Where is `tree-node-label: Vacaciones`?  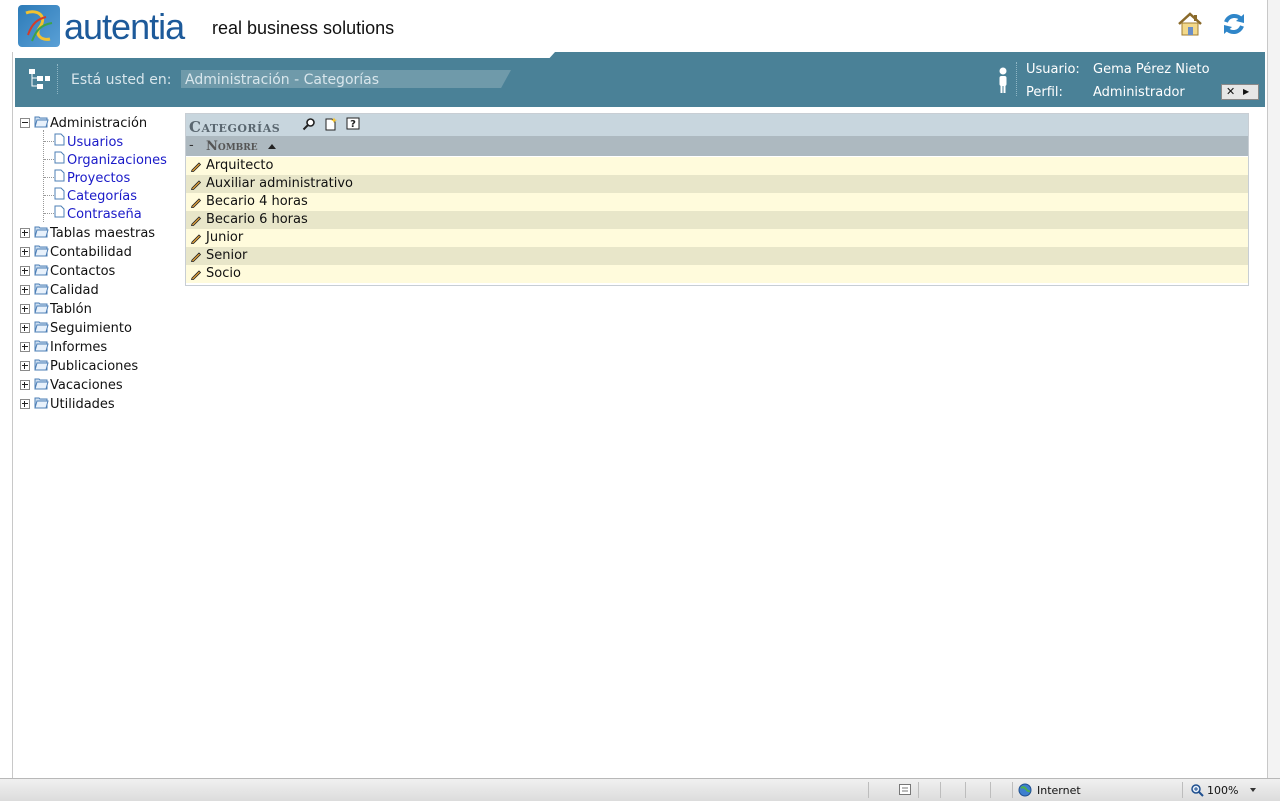 tree-node-label: Vacaciones is located at coordinates (86, 385).